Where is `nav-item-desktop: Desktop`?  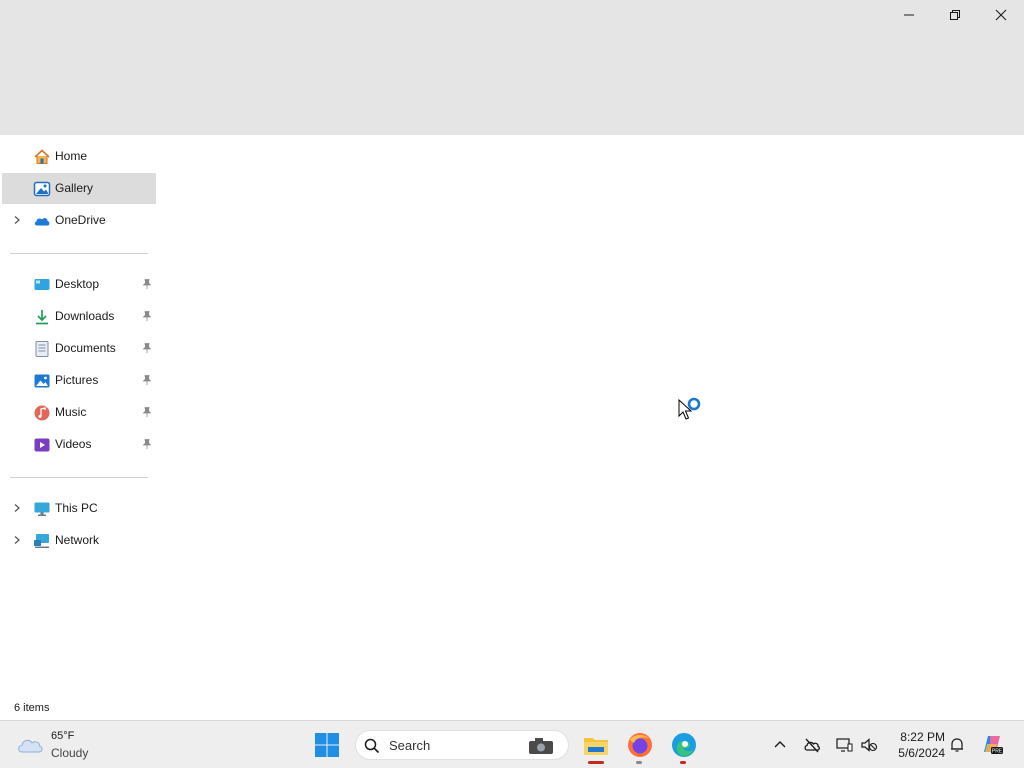 nav-item-desktop: Desktop is located at coordinates (79, 284).